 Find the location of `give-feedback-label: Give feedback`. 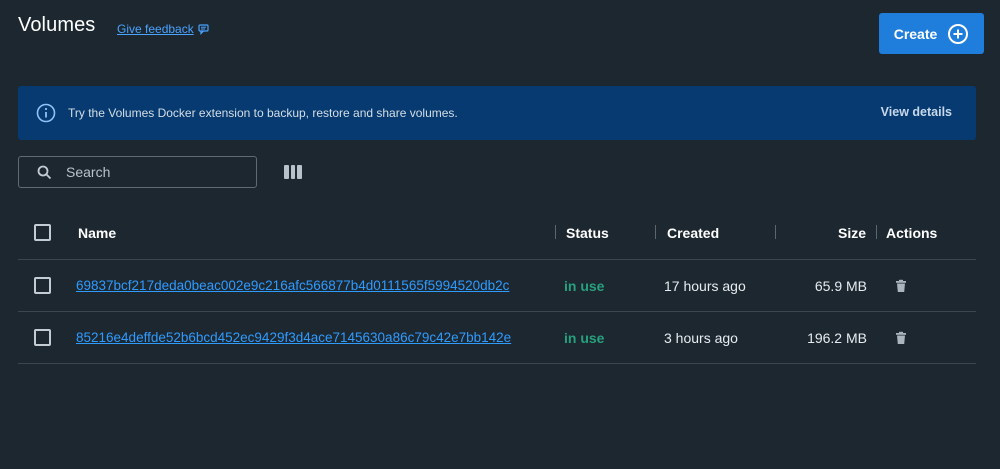

give-feedback-label: Give feedback is located at coordinates (155, 29).